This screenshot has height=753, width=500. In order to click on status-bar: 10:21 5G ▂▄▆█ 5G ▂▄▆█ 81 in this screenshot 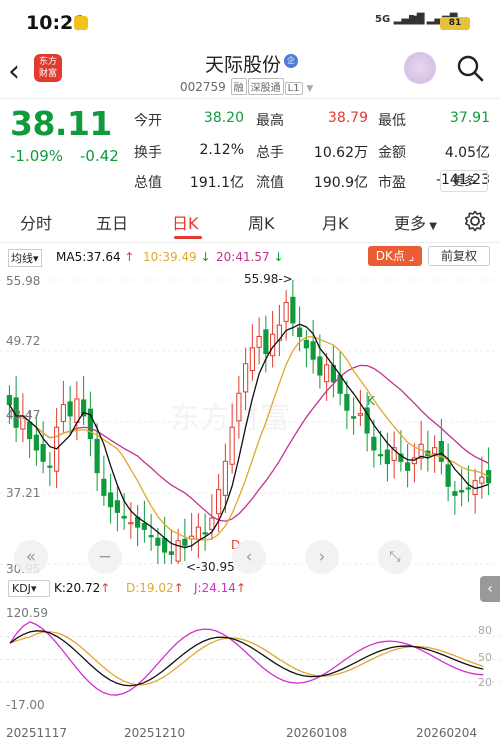, I will do `click(250, 22)`.